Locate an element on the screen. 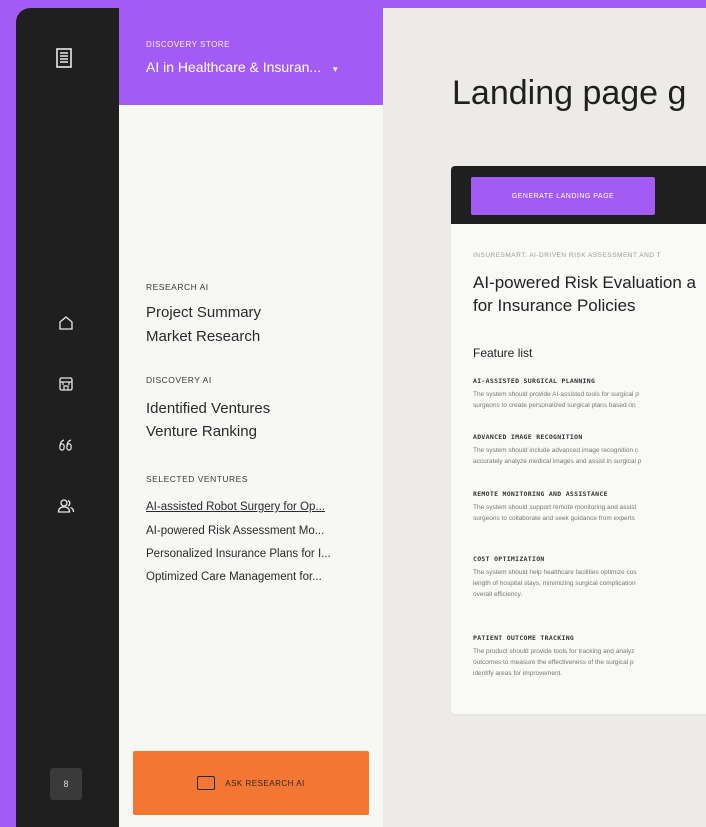 This screenshot has width=706, height=827. ask-research-ai-button: ASK RESEARCH AI is located at coordinates (251, 783).